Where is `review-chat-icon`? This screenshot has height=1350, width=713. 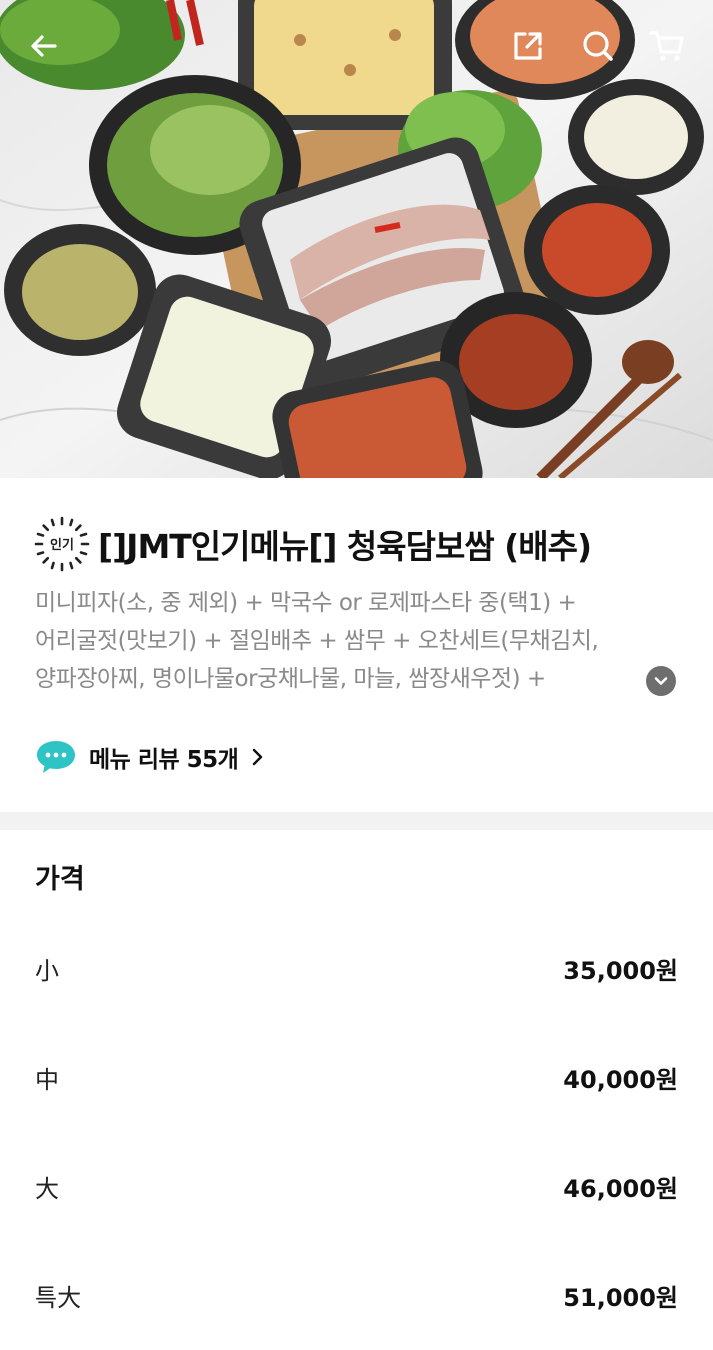 review-chat-icon is located at coordinates (56, 757).